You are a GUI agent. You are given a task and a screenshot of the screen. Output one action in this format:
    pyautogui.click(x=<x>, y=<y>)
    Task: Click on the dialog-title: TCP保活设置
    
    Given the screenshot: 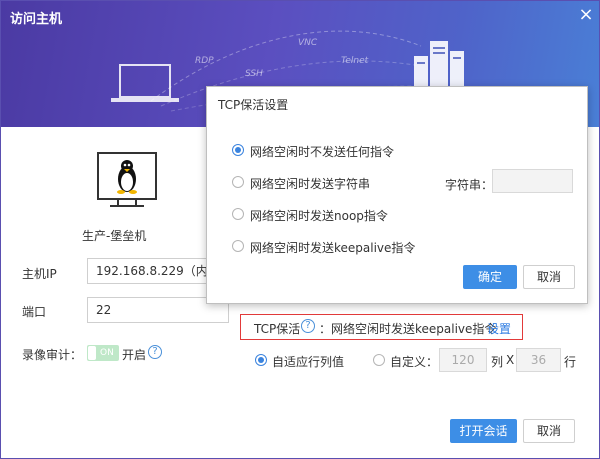 What is the action you would take?
    pyautogui.click(x=253, y=105)
    